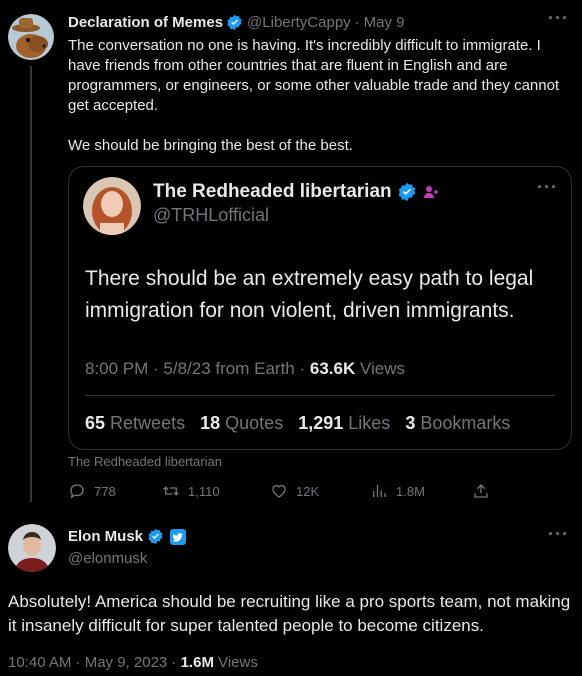  I want to click on thread-connector-line, so click(31, 284).